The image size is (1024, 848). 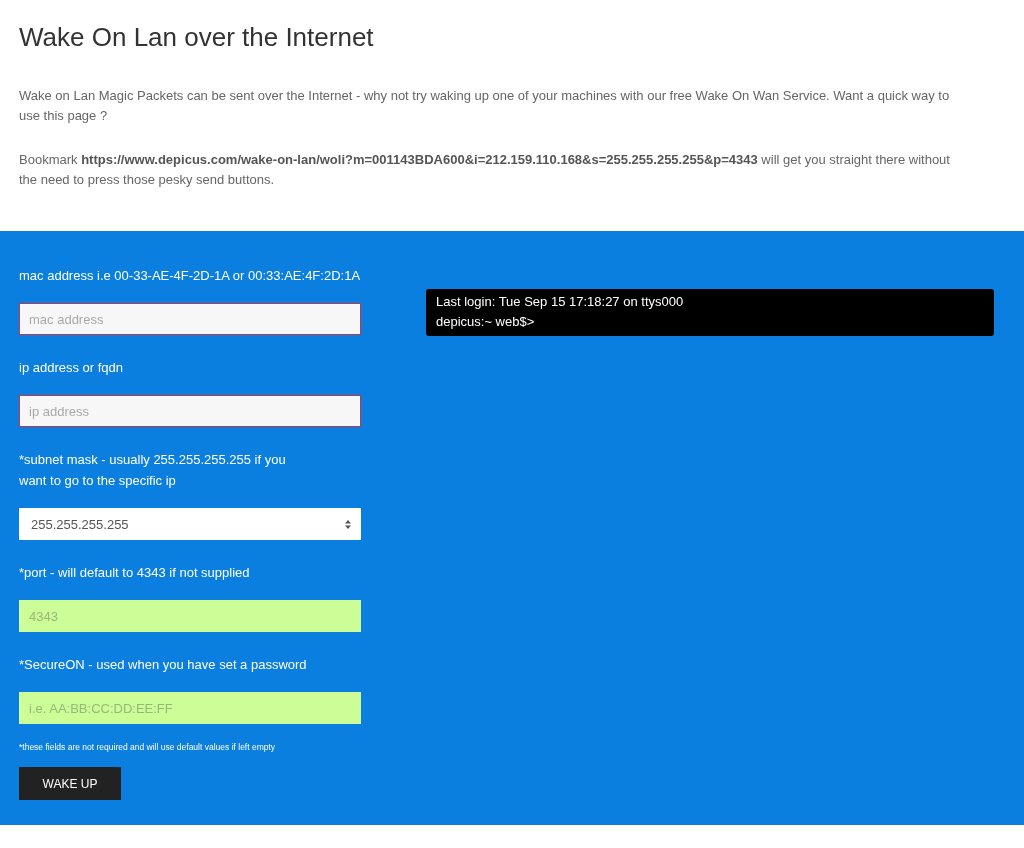 I want to click on wake-up-button: WAKE UP, so click(x=70, y=783).